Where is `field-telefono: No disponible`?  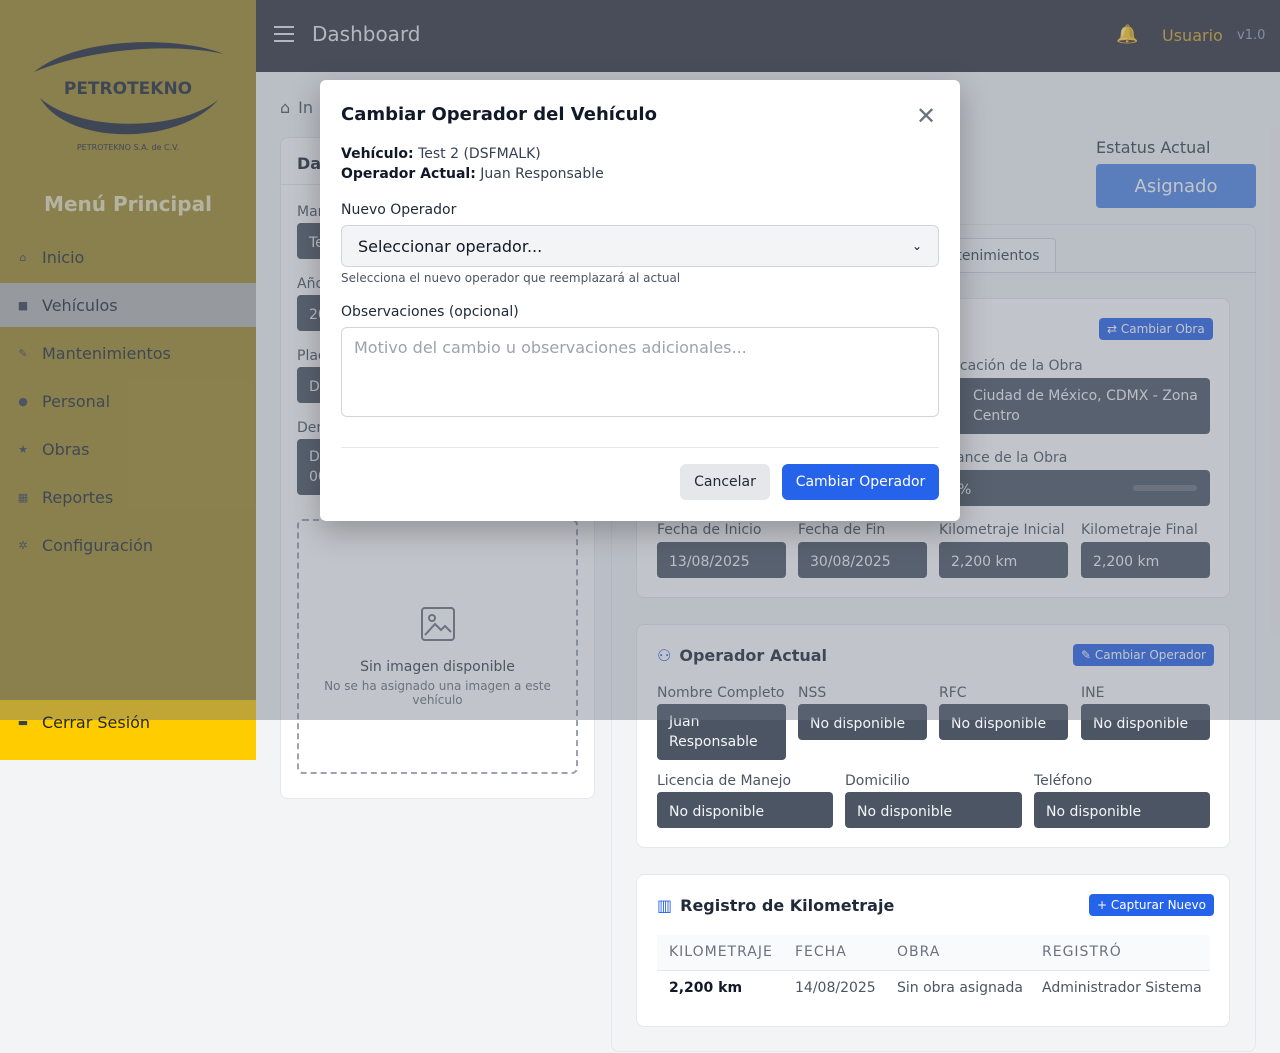 field-telefono: No disponible is located at coordinates (1122, 810).